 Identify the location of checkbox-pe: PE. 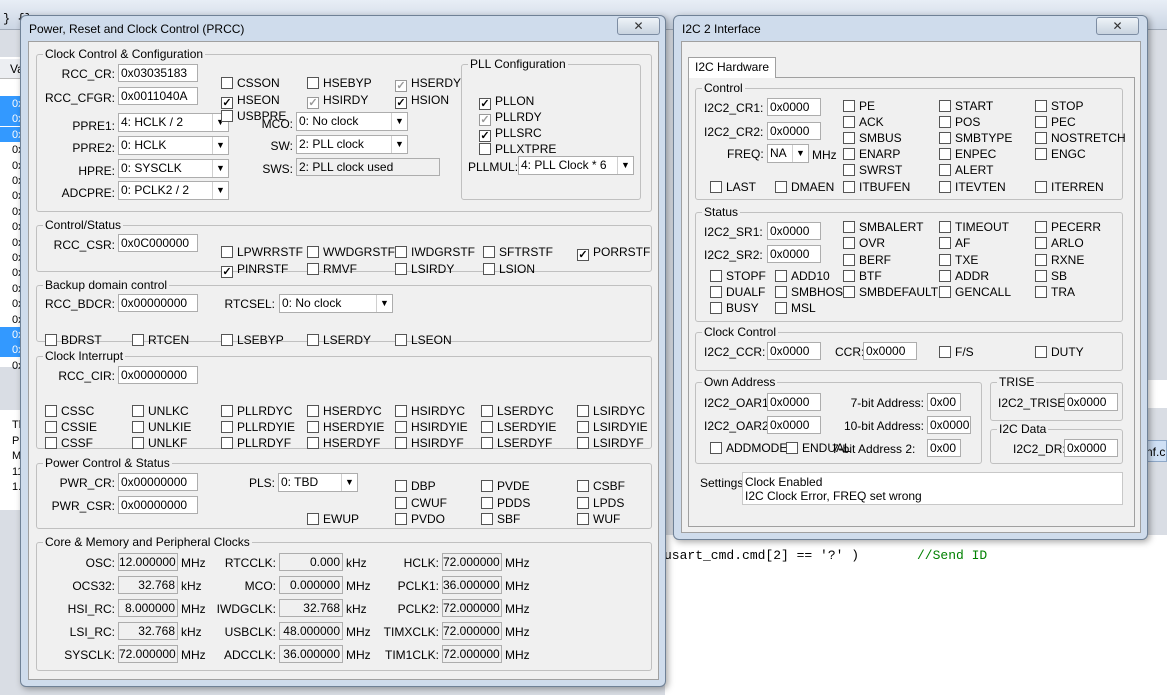
(859, 106).